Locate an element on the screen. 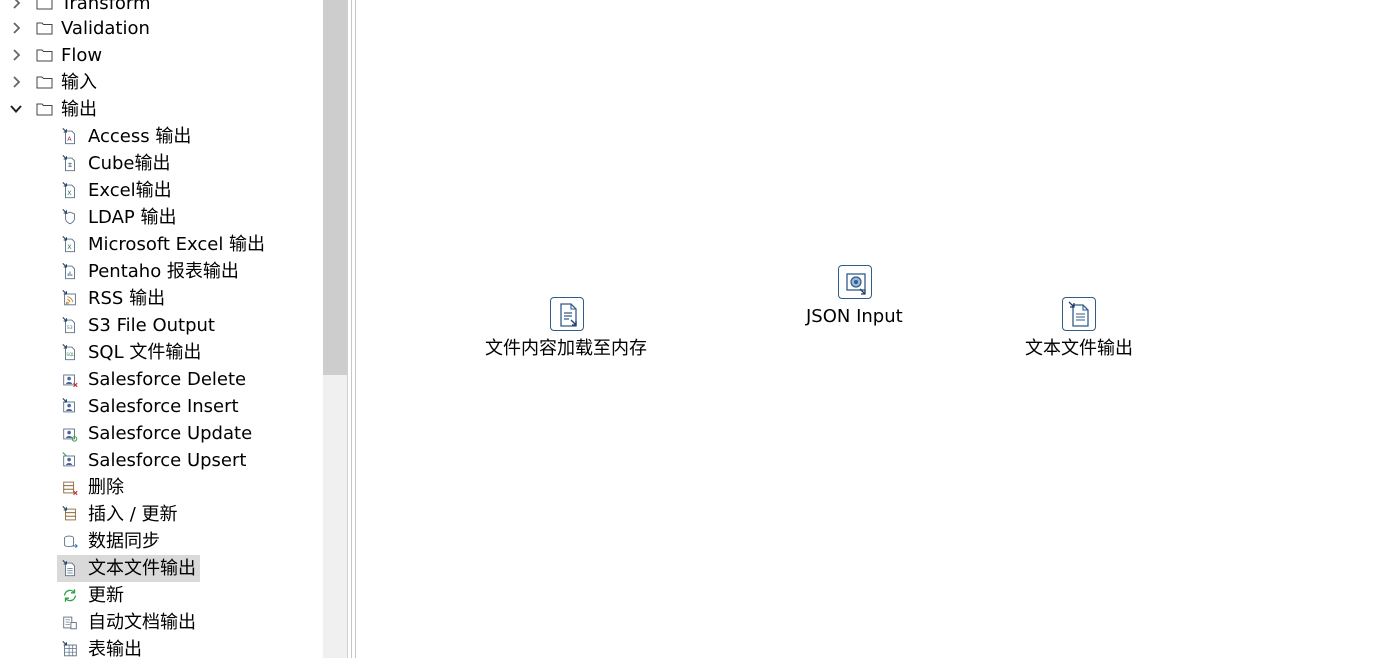 The height and width of the screenshot is (658, 1382). tree-item-label: 更新 is located at coordinates (106, 595).